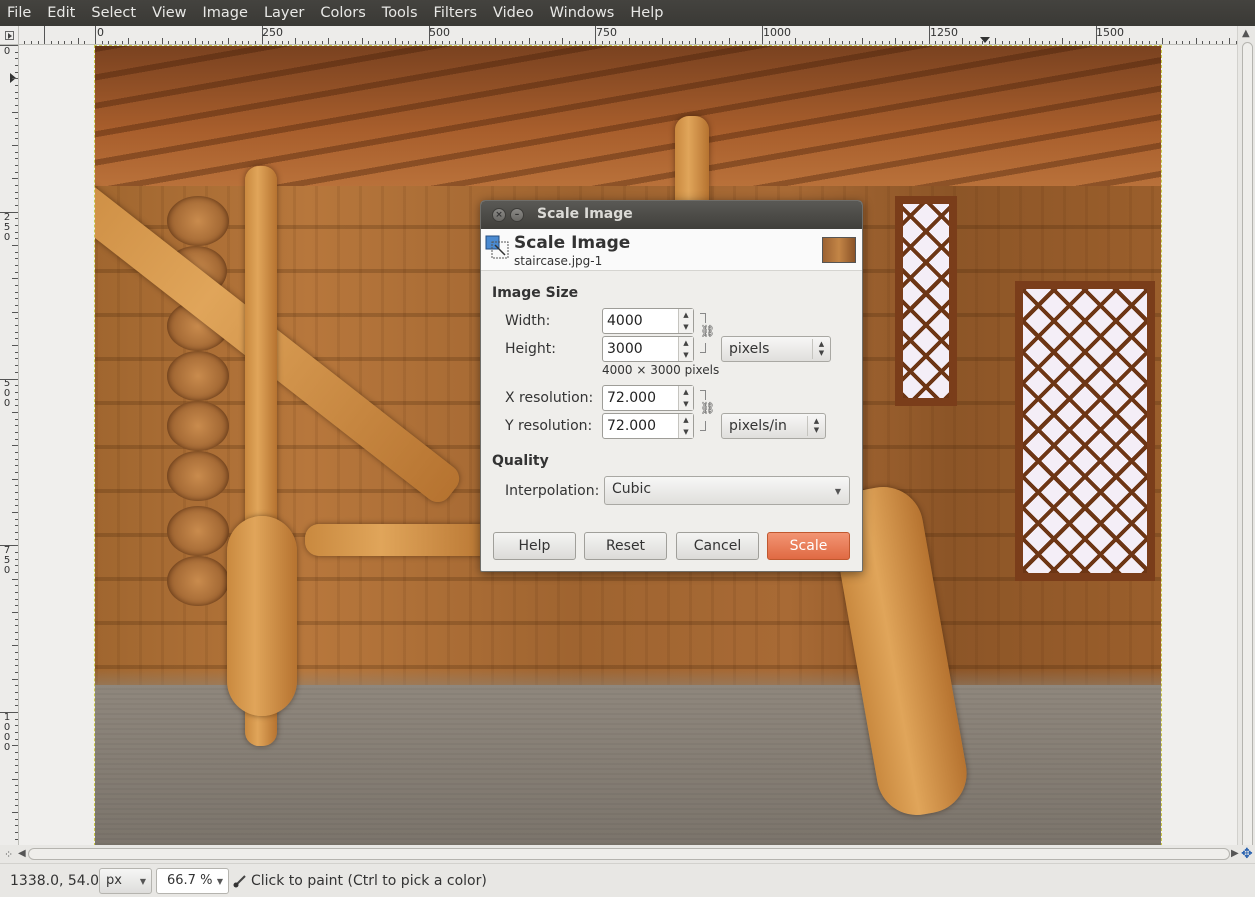 This screenshot has height=897, width=1255. What do you see at coordinates (549, 398) in the screenshot?
I see `x-resolution-label: X resolution:` at bounding box center [549, 398].